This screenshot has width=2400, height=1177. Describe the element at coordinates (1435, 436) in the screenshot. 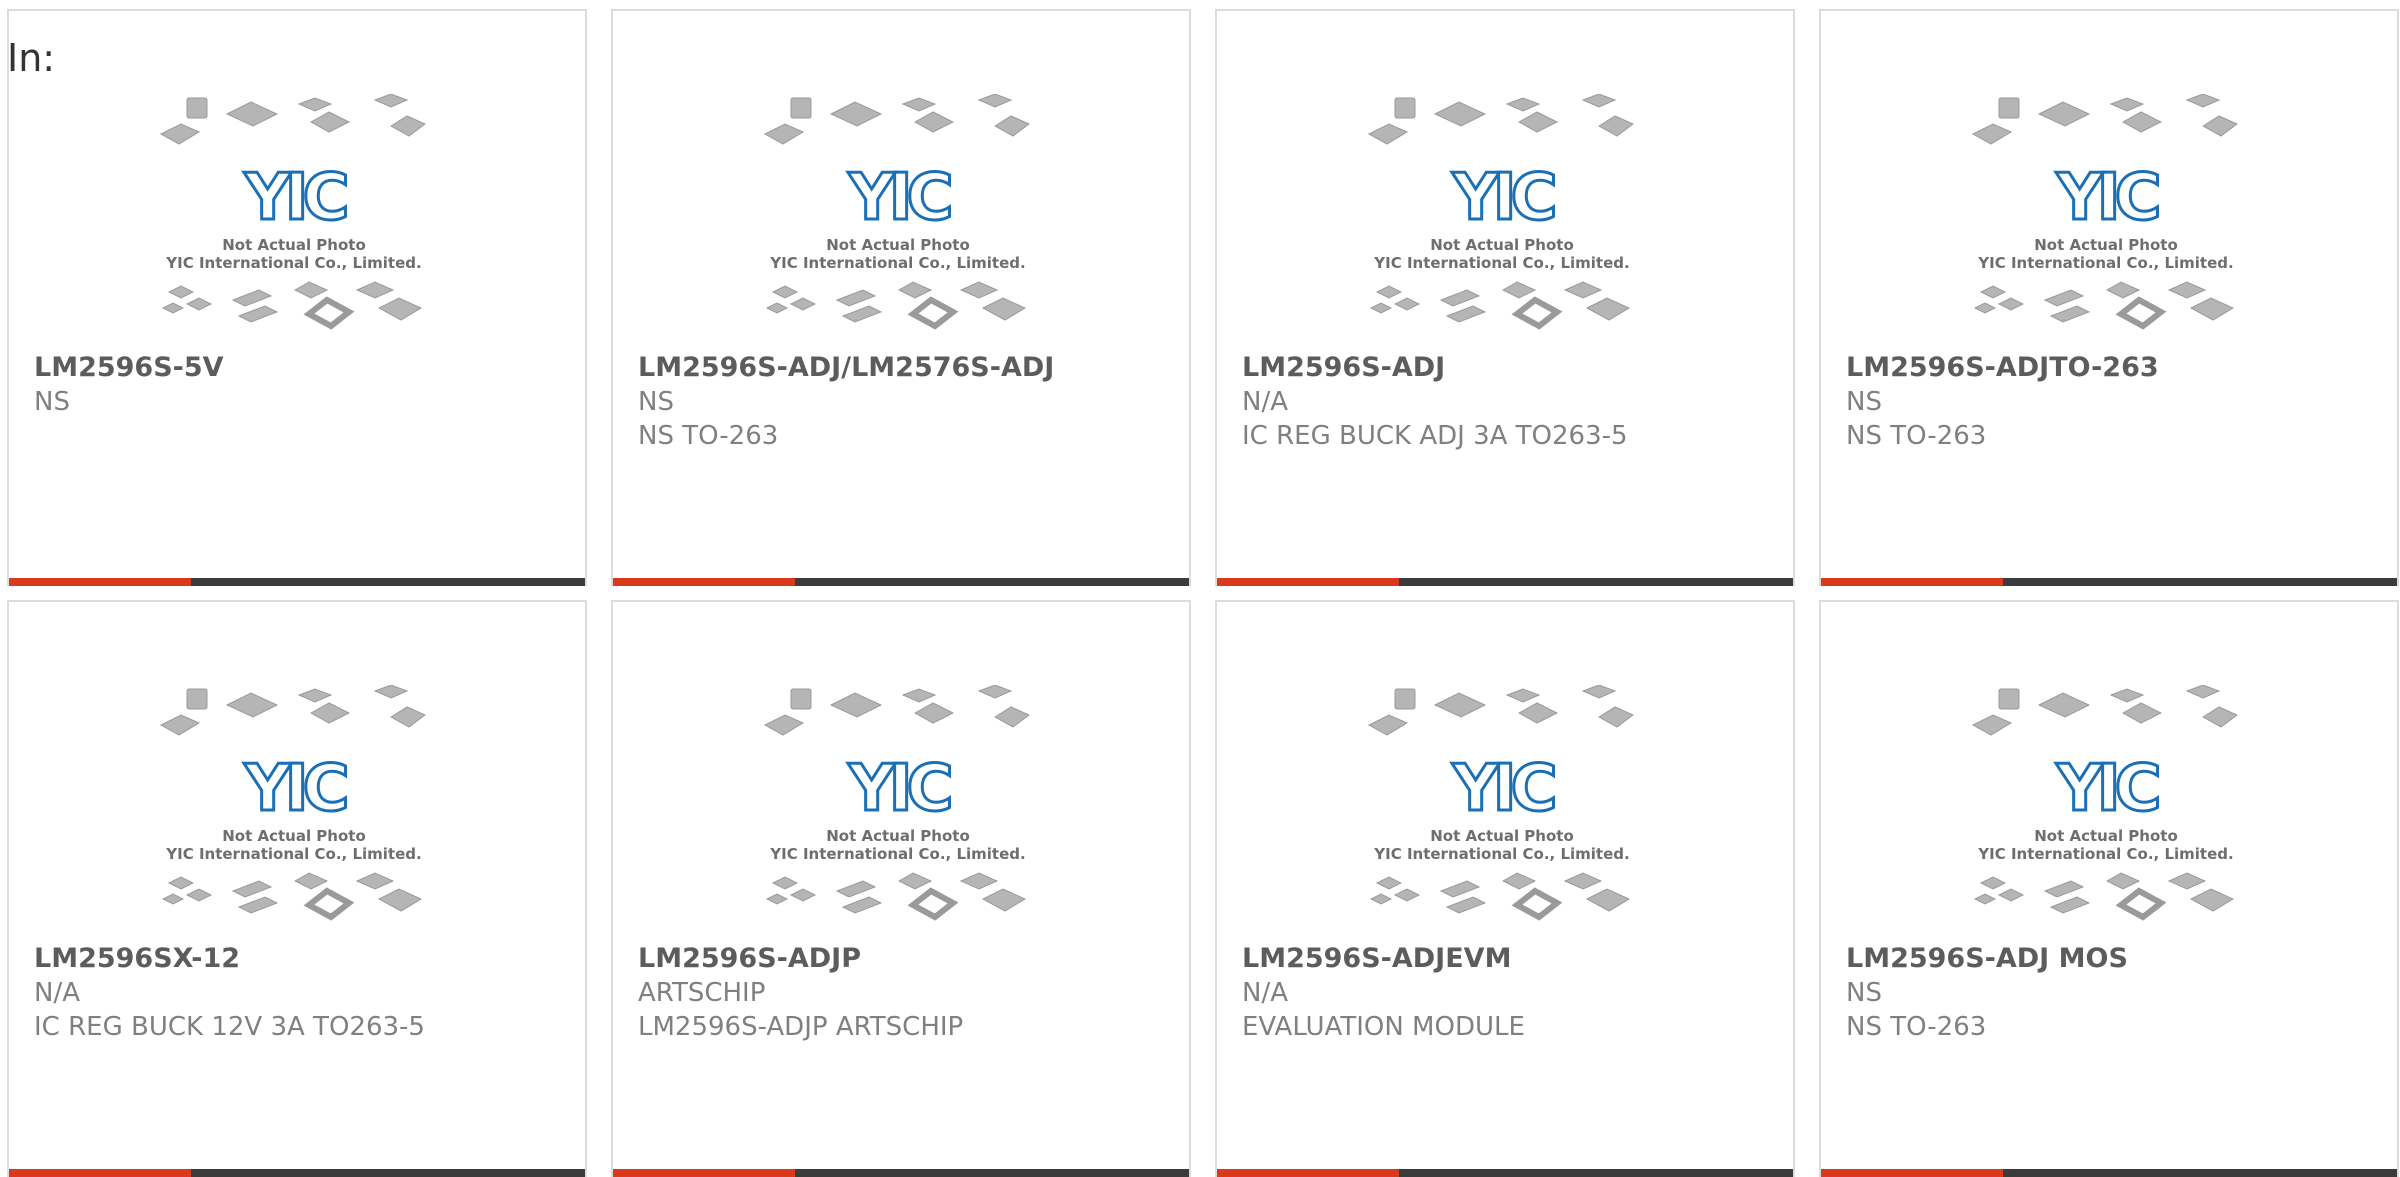

I see `description: IC REG BUCK ADJ 3A TO263-5` at that location.